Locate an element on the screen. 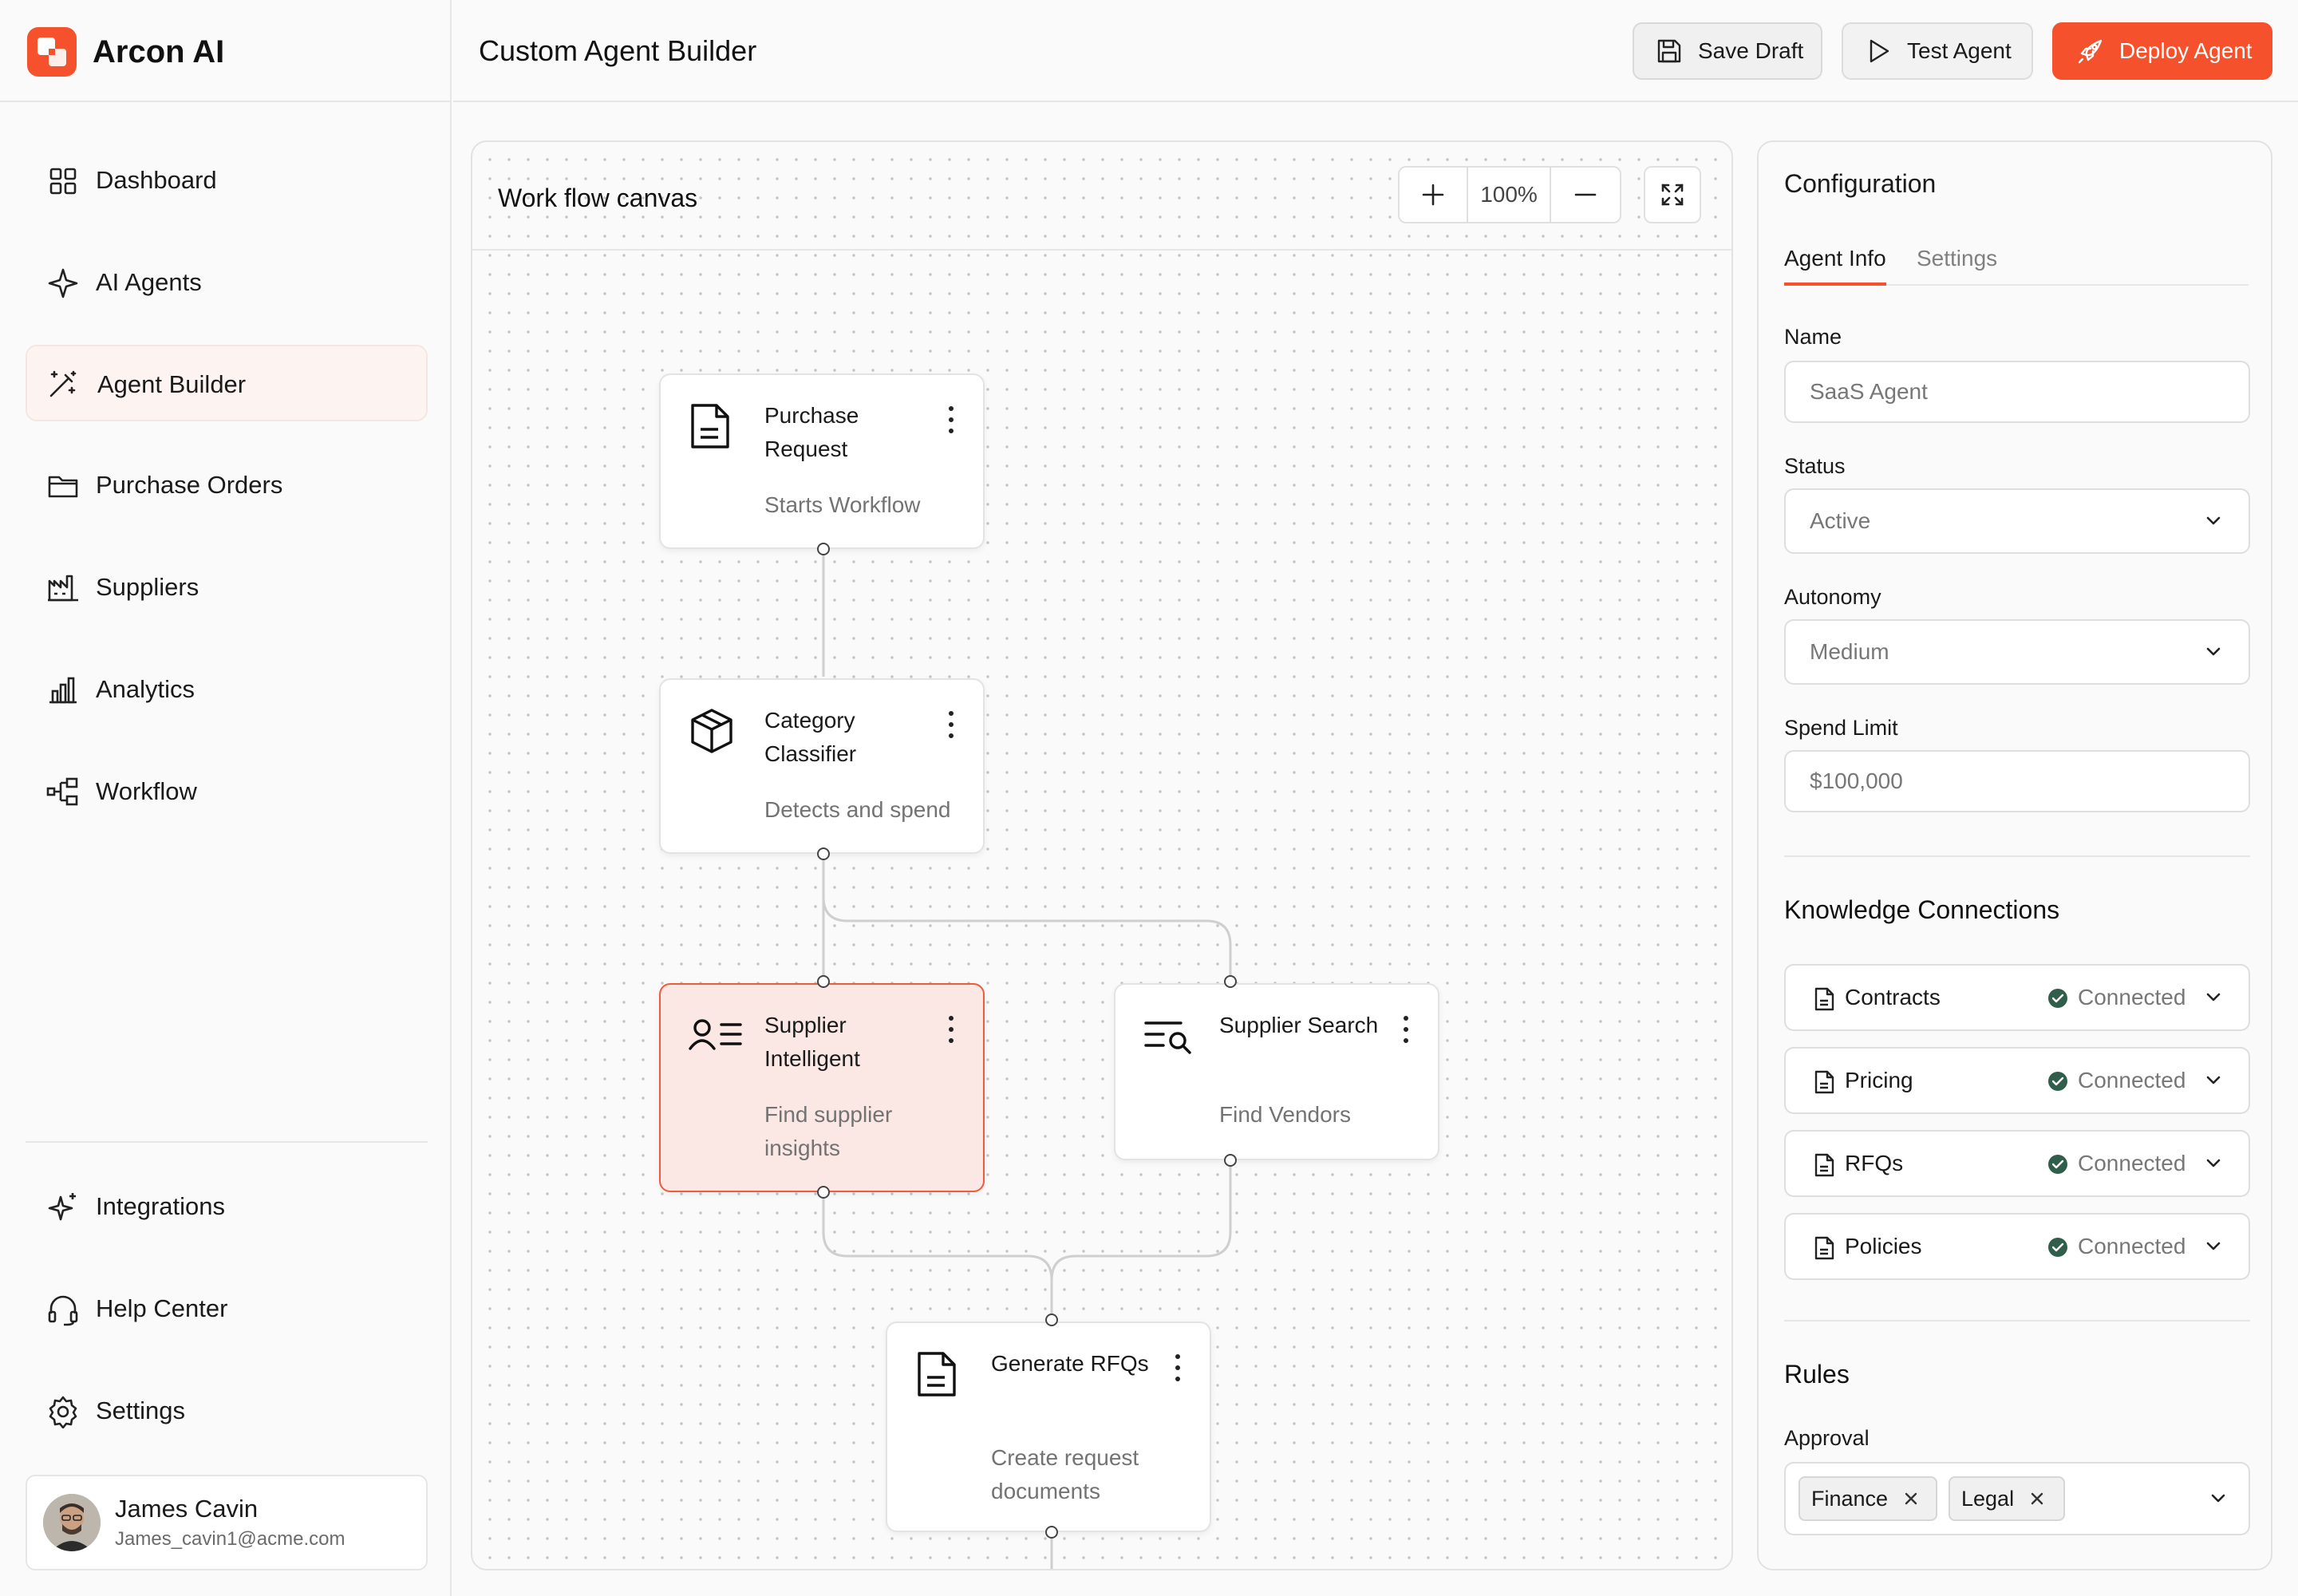 The width and height of the screenshot is (2298, 1596). avatar is located at coordinates (72, 1522).